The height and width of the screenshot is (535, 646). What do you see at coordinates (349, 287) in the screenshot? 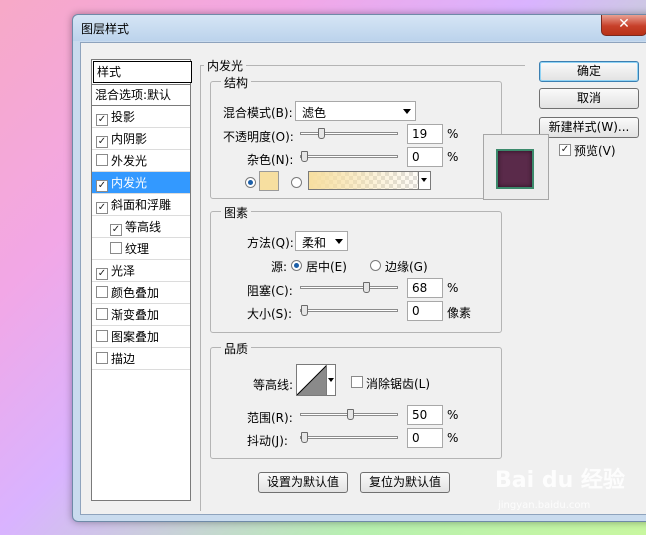
I see `choke-slider` at bounding box center [349, 287].